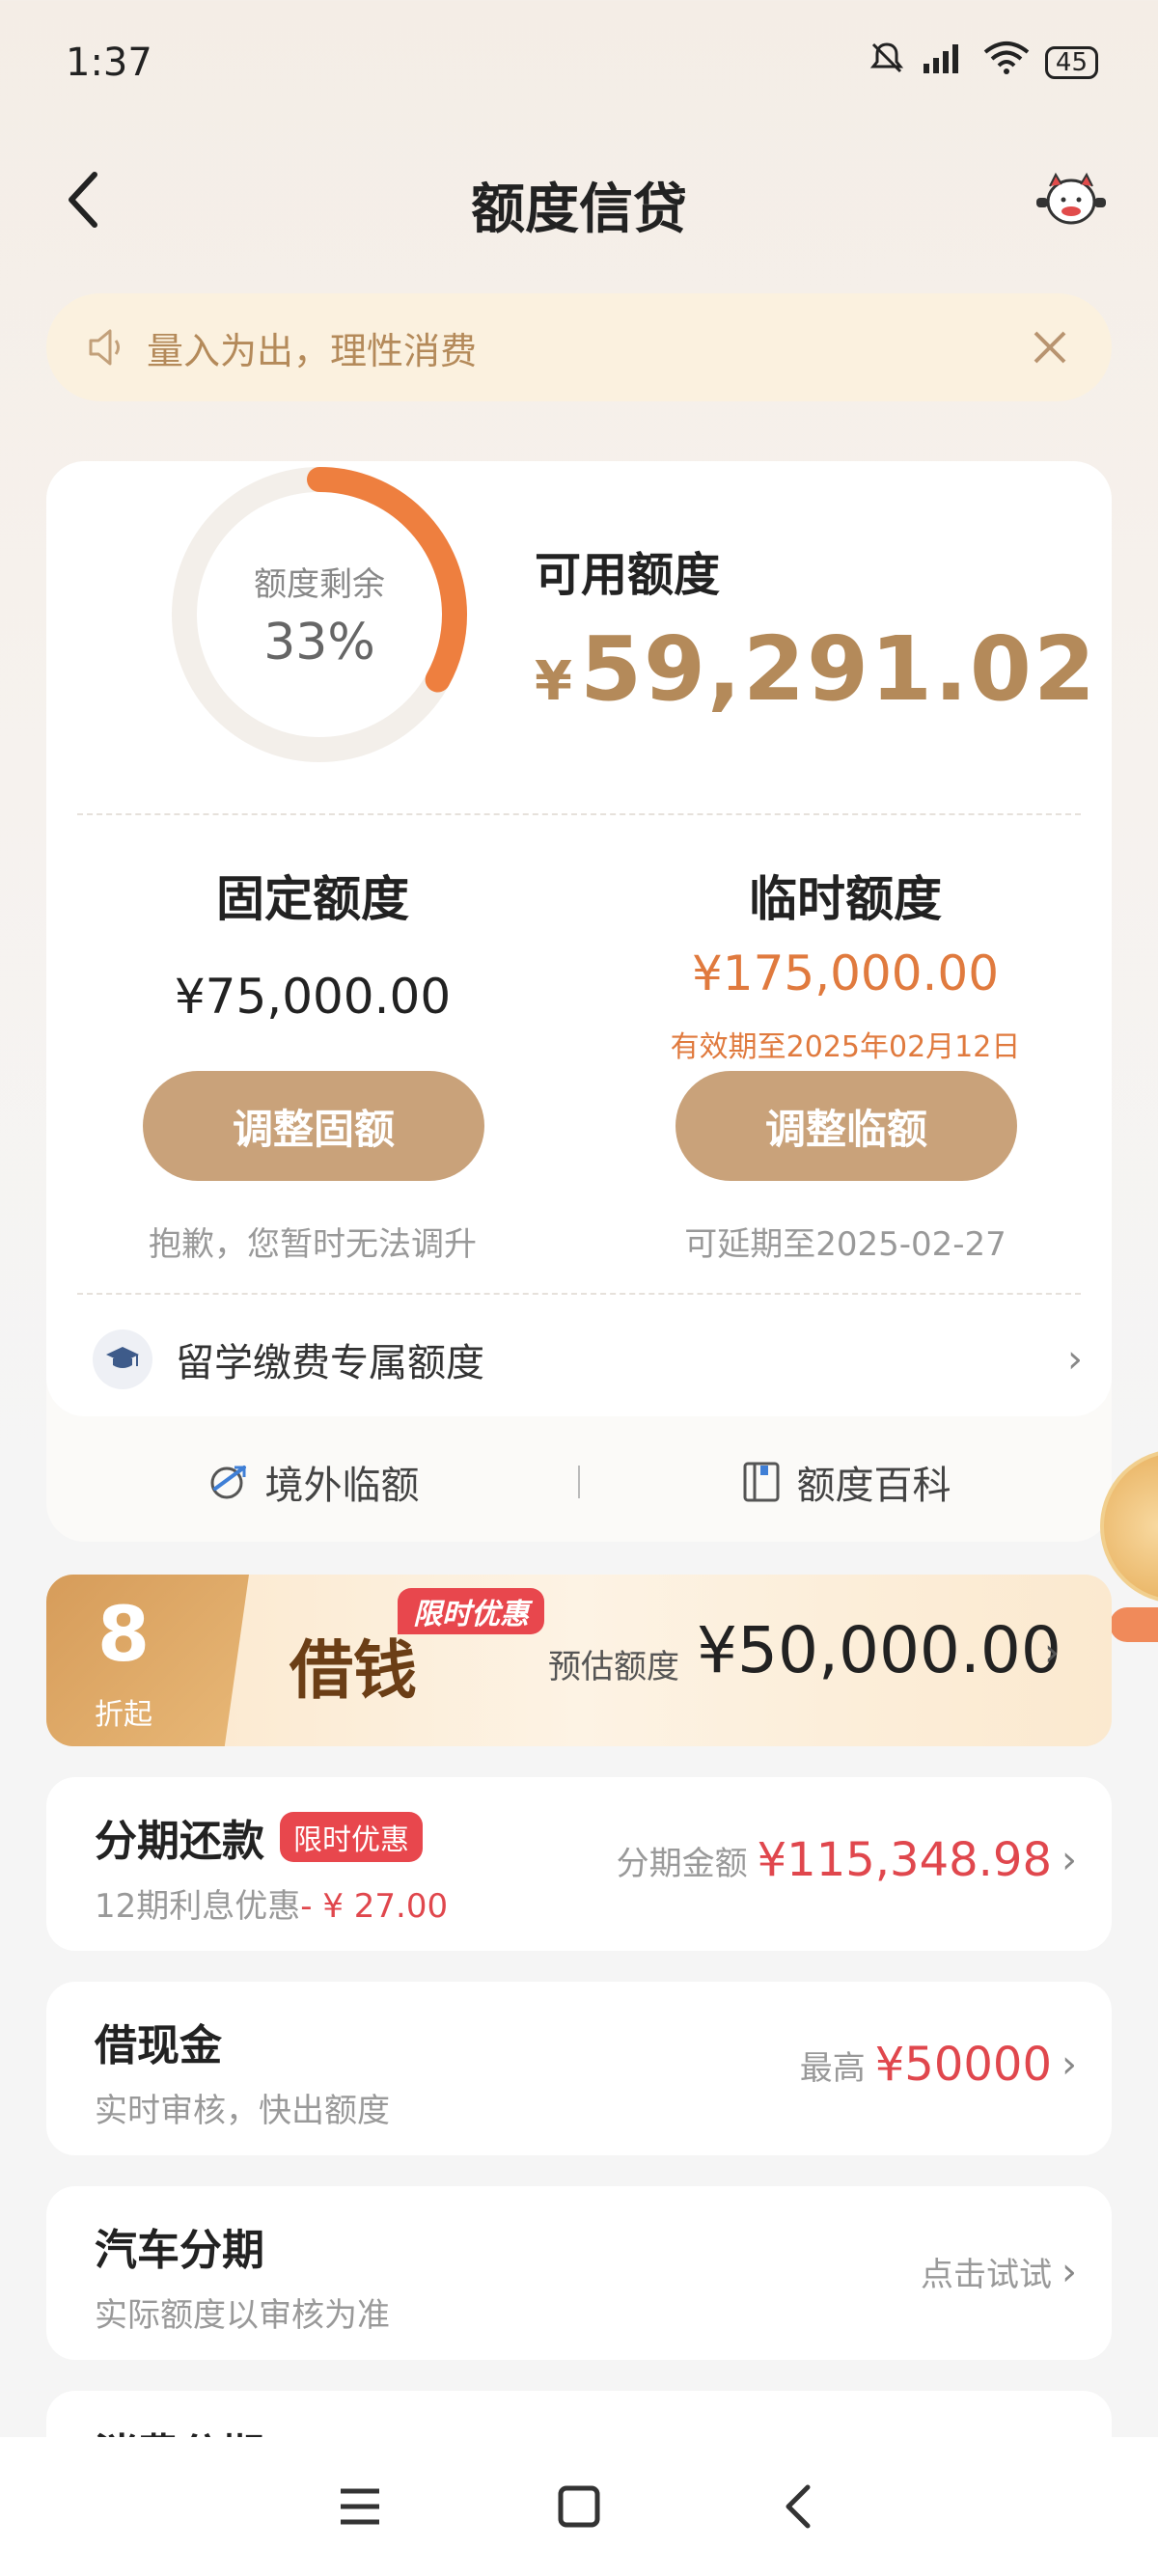  What do you see at coordinates (579, 2273) in the screenshot?
I see `car-installment-card: 汽车分期 实际额度以审核为准 点击试试 ›` at bounding box center [579, 2273].